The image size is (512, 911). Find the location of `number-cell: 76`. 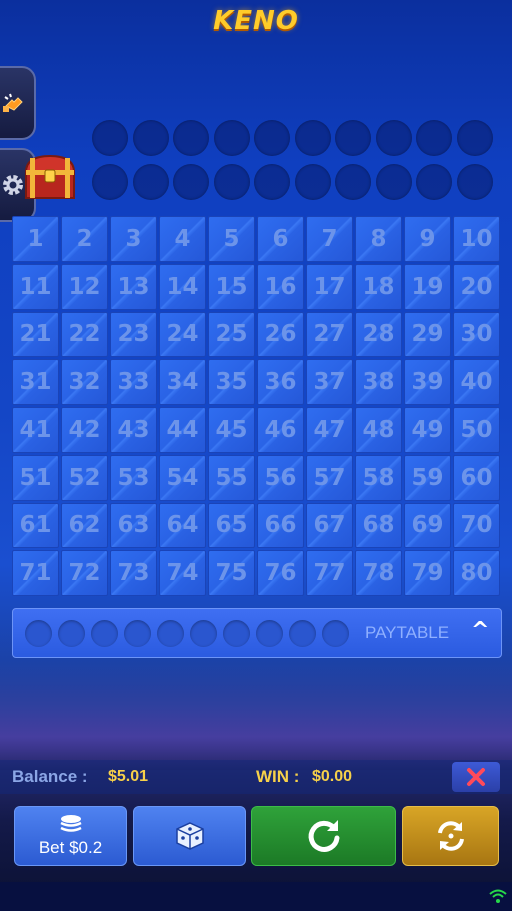

number-cell: 76 is located at coordinates (280, 573).